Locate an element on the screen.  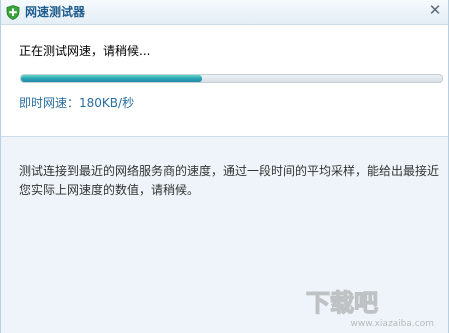
progress-bar is located at coordinates (231, 78).